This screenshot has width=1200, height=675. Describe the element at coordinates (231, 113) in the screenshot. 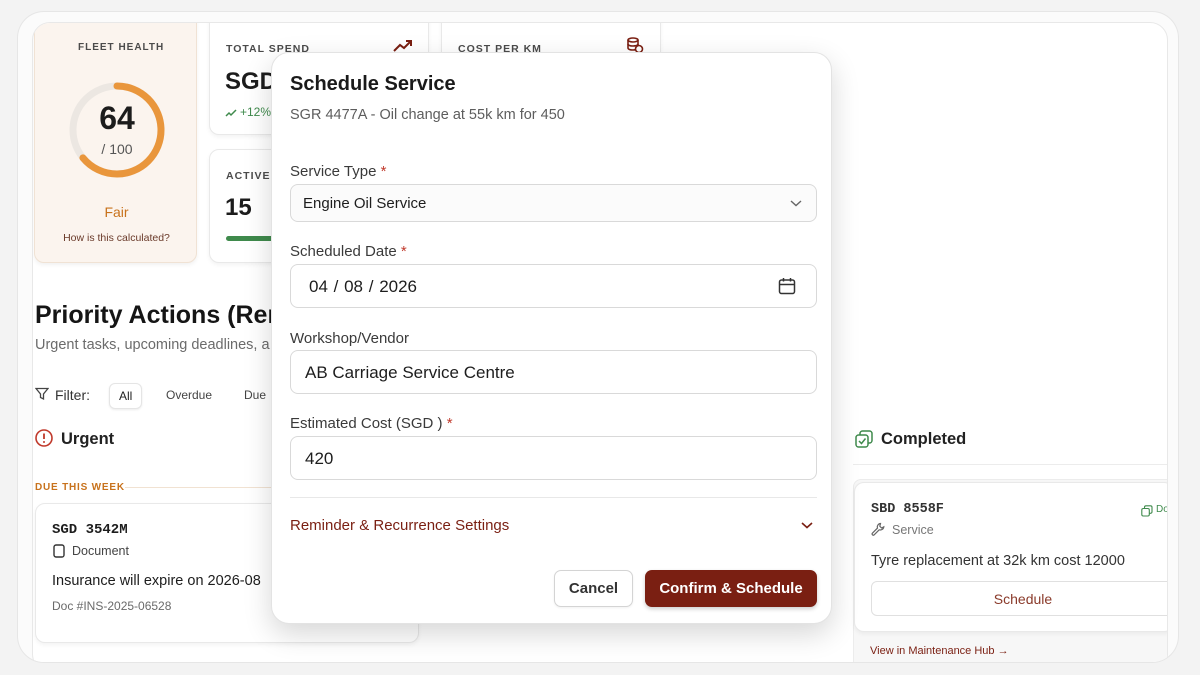

I see `trend-up-small-icon` at that location.